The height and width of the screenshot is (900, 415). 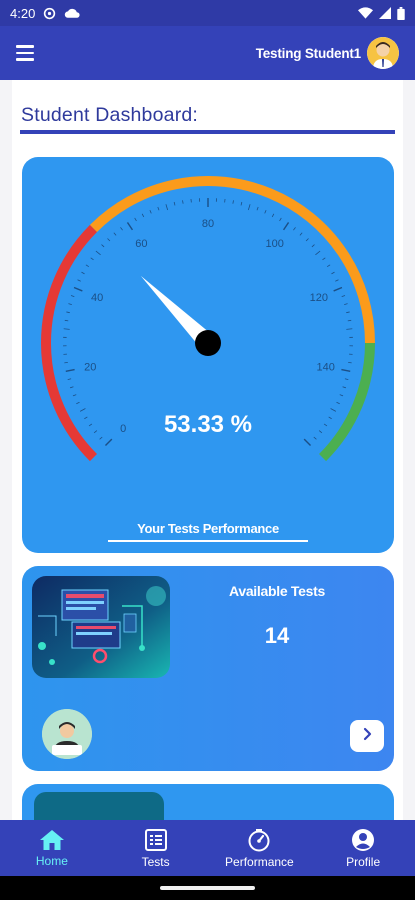 What do you see at coordinates (259, 840) in the screenshot?
I see `speedometer-icon` at bounding box center [259, 840].